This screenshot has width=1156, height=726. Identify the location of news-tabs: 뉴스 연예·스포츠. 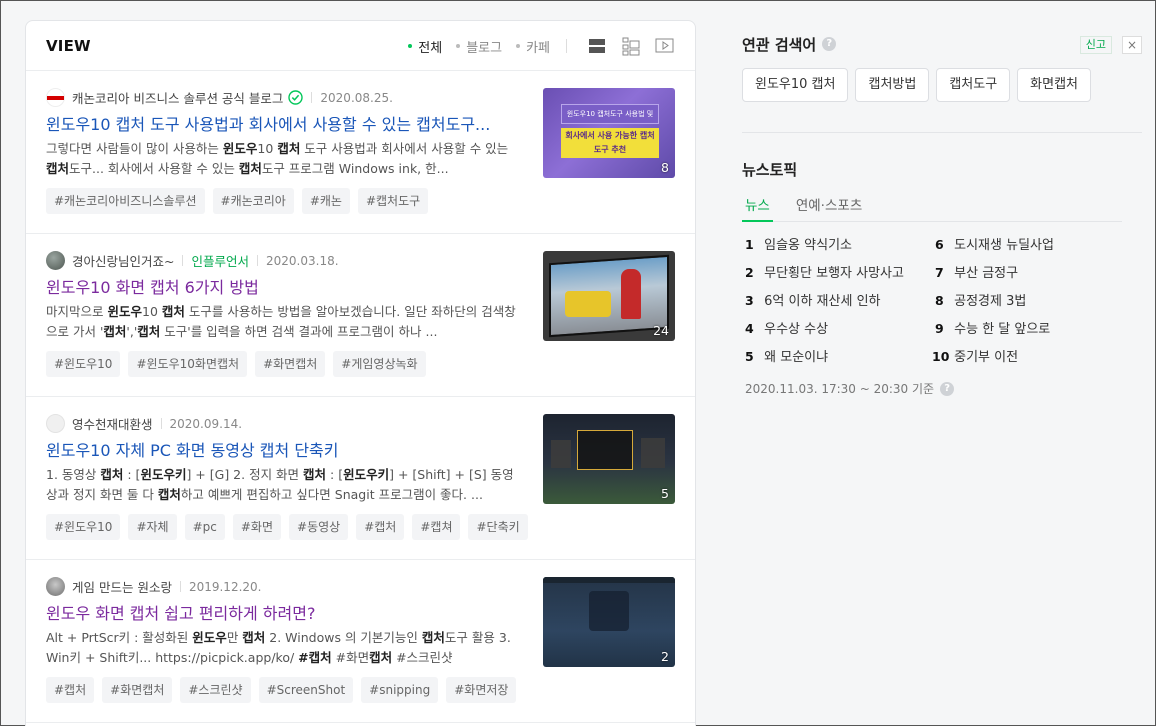
(932, 208).